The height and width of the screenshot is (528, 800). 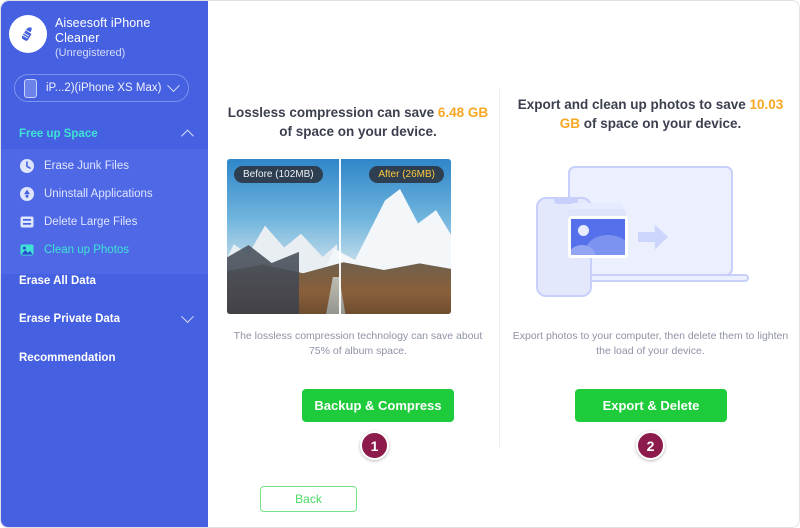 I want to click on photo-card-sun, so click(x=583, y=230).